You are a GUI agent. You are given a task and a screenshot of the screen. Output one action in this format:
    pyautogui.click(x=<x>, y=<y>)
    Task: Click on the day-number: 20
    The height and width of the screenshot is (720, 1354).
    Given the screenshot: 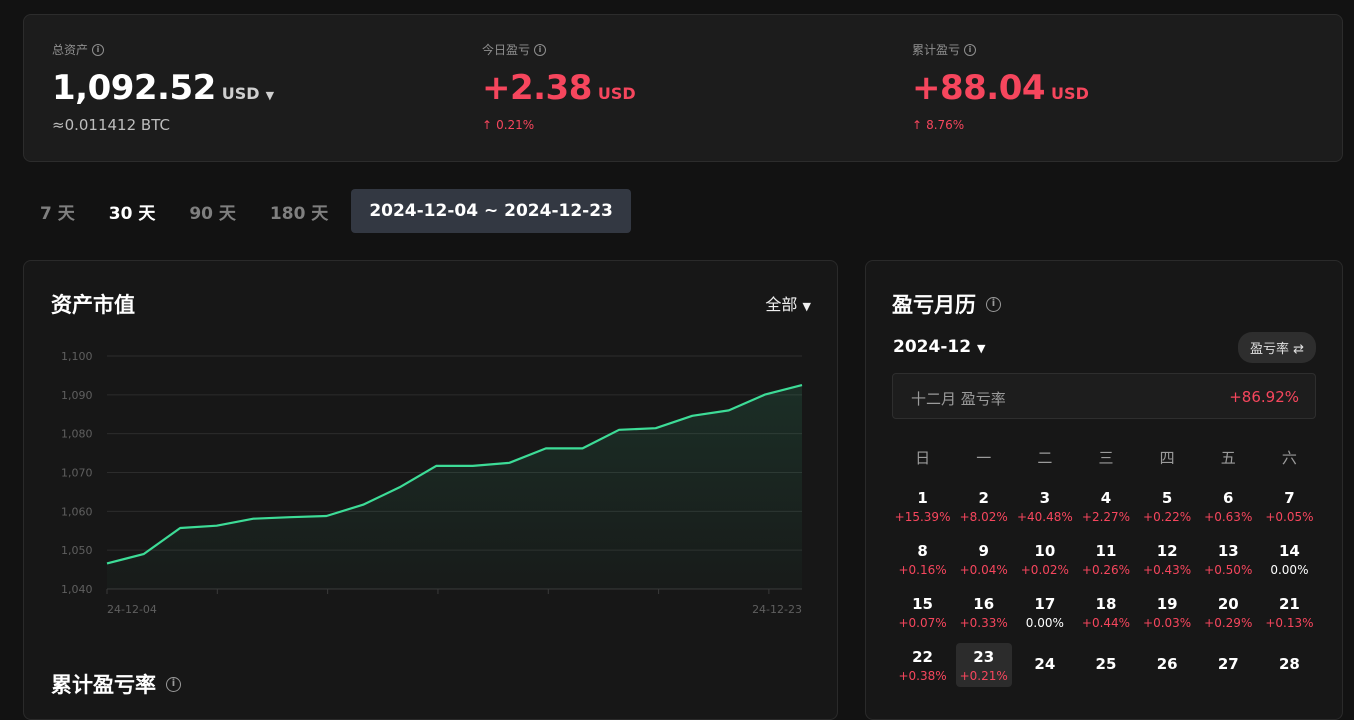 What is the action you would take?
    pyautogui.click(x=1228, y=604)
    